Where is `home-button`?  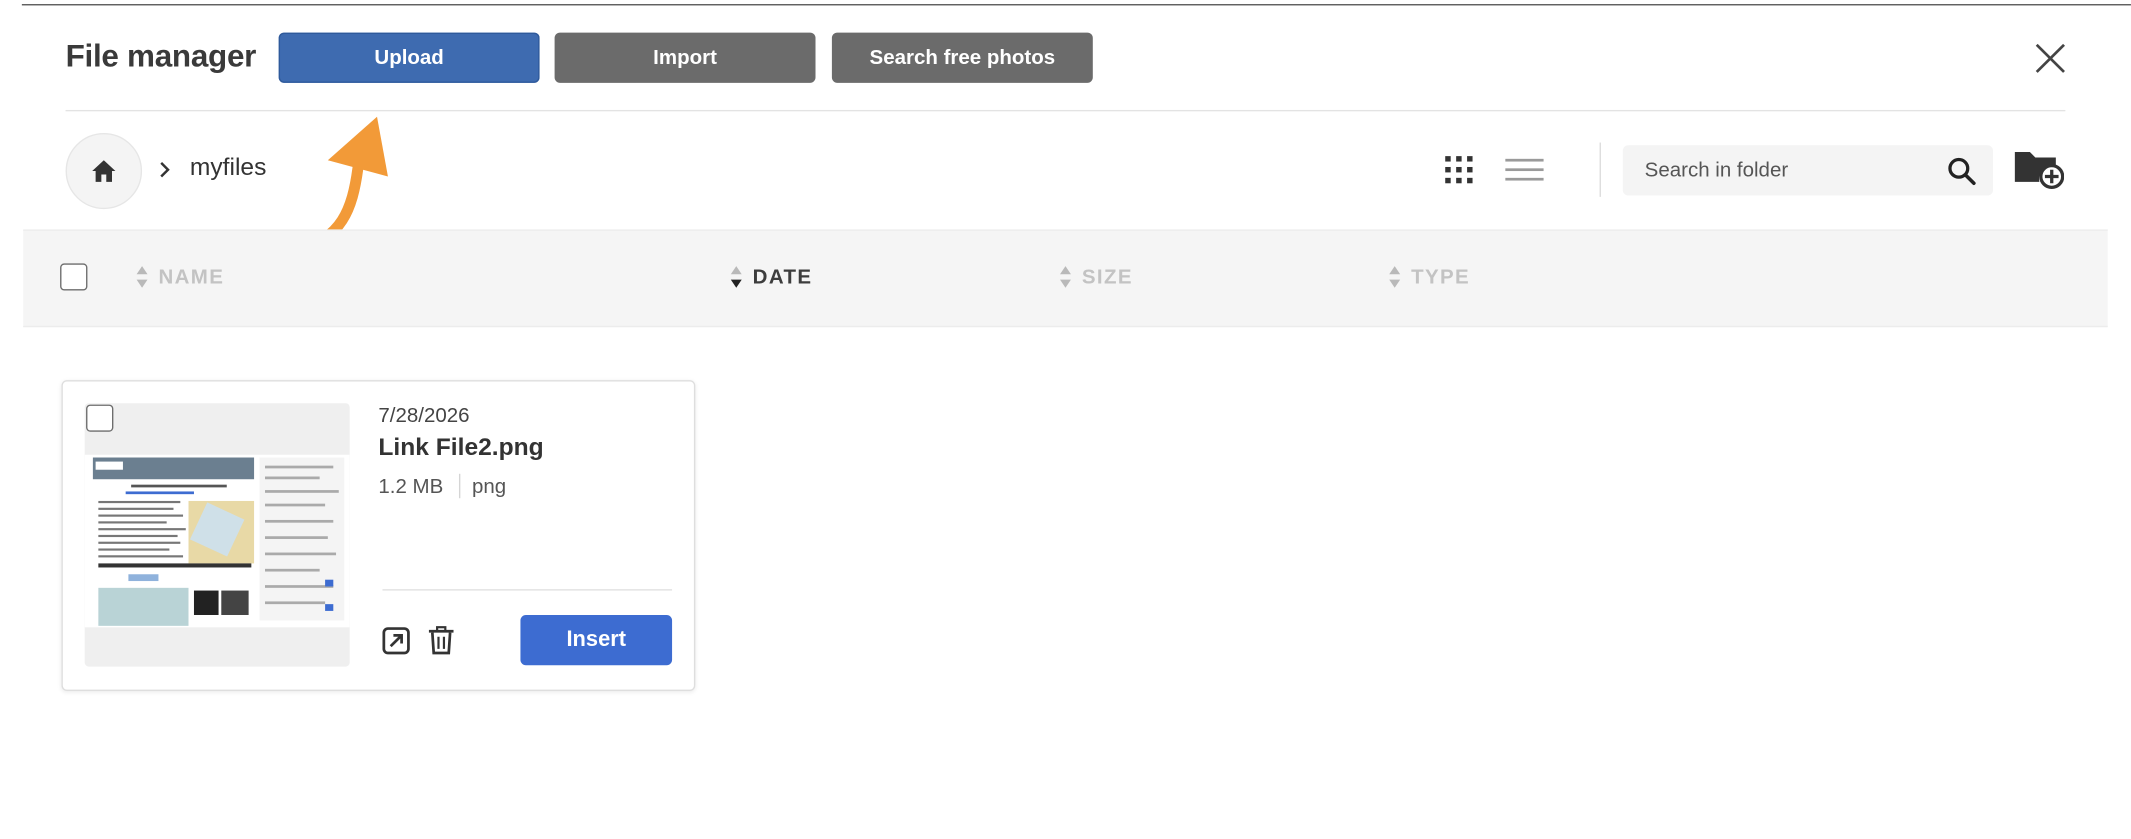
home-button is located at coordinates (104, 171).